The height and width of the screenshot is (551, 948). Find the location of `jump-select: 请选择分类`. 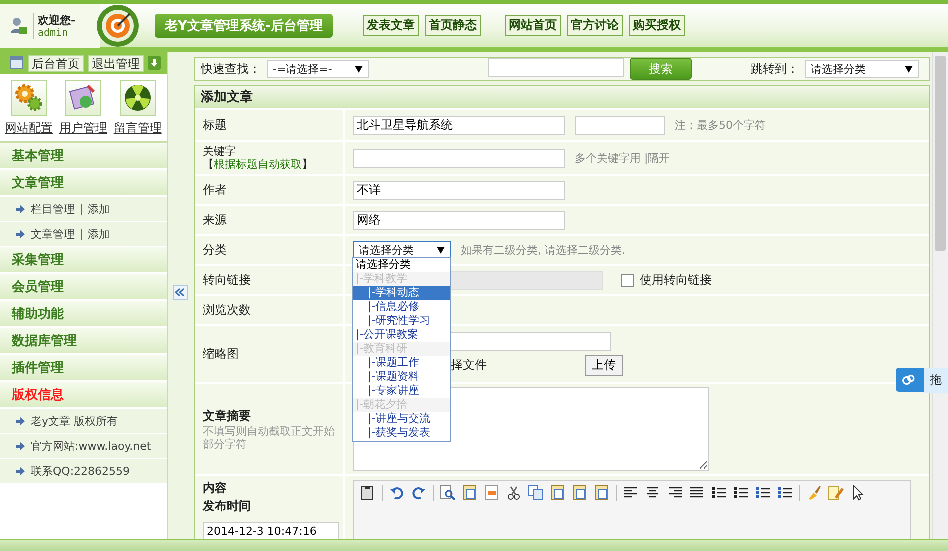

jump-select: 请选择分类 is located at coordinates (862, 69).